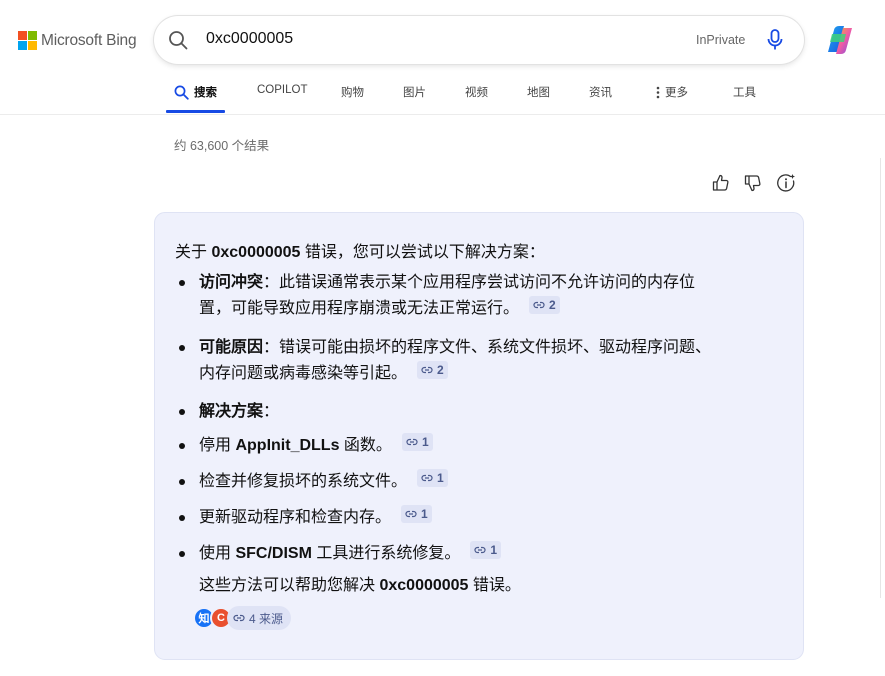 The image size is (885, 676). What do you see at coordinates (352, 93) in the screenshot?
I see `tab-label: 购物` at bounding box center [352, 93].